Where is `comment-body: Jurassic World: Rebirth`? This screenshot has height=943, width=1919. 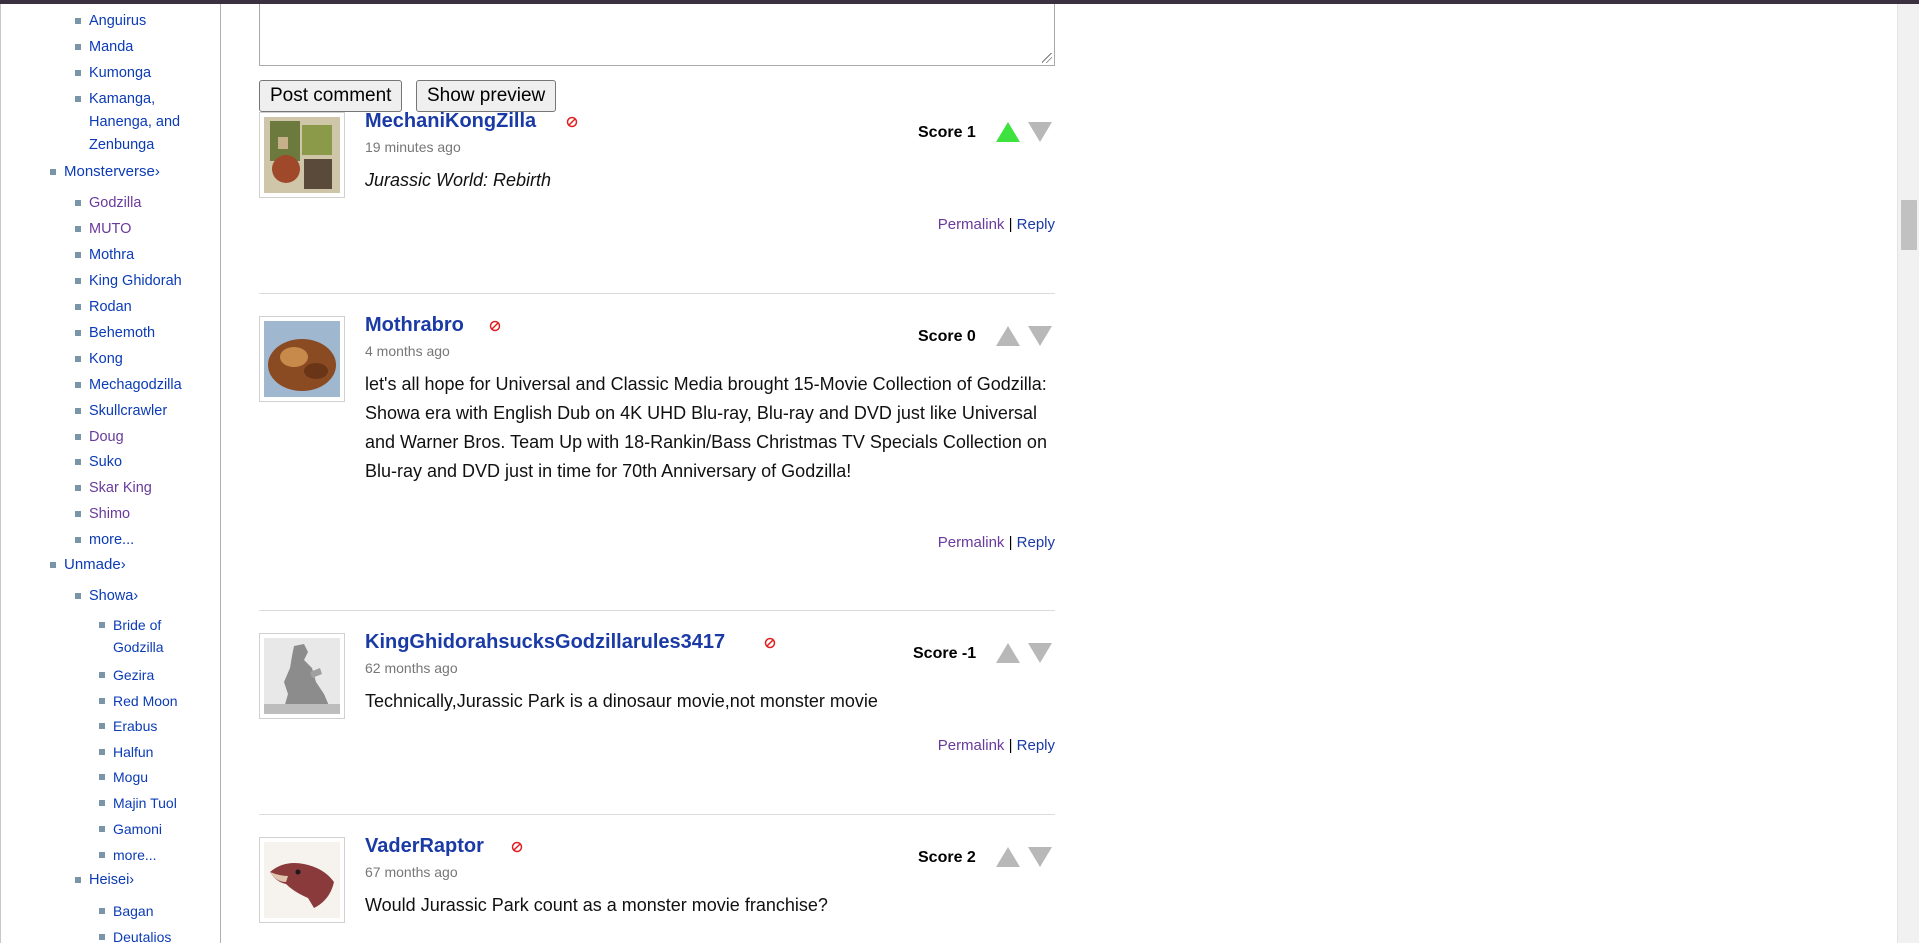 comment-body: Jurassic World: Rebirth is located at coordinates (458, 180).